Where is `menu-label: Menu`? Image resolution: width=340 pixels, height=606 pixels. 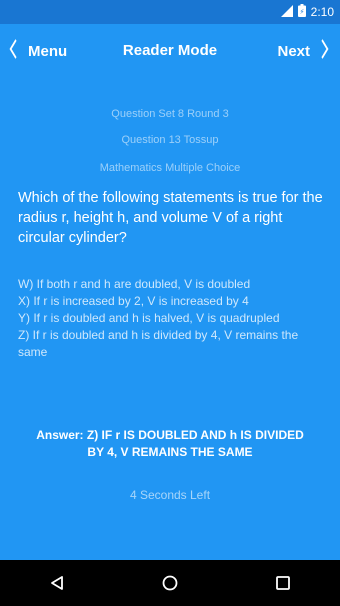
menu-label: Menu is located at coordinates (48, 51).